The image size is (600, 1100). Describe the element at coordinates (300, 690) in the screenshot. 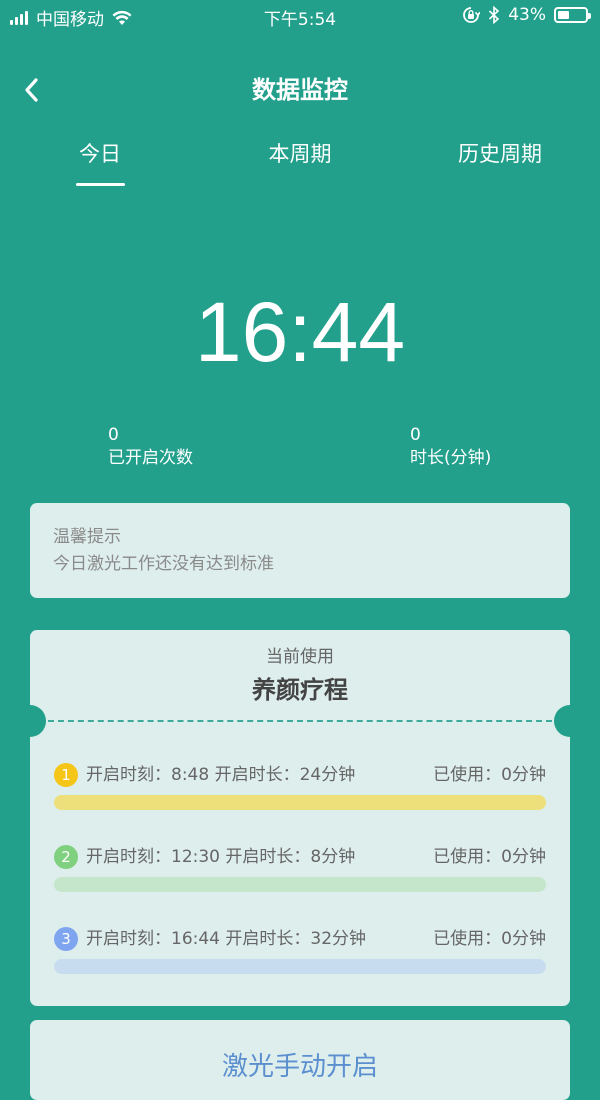

I see `course-title: 养颜疗程` at that location.